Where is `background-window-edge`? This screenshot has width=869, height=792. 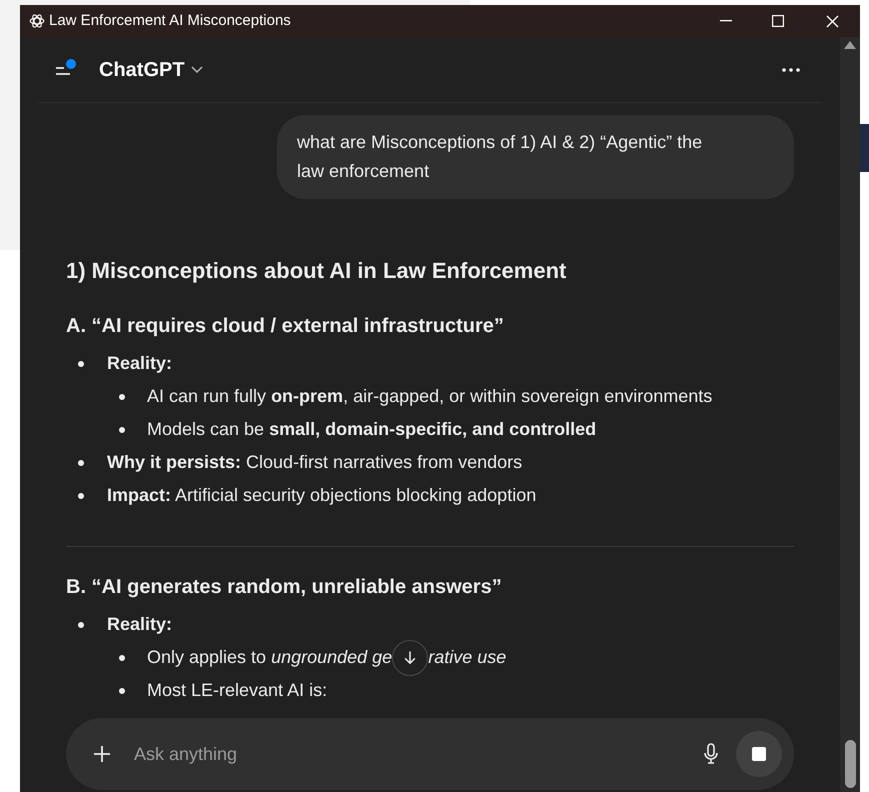 background-window-edge is located at coordinates (864, 148).